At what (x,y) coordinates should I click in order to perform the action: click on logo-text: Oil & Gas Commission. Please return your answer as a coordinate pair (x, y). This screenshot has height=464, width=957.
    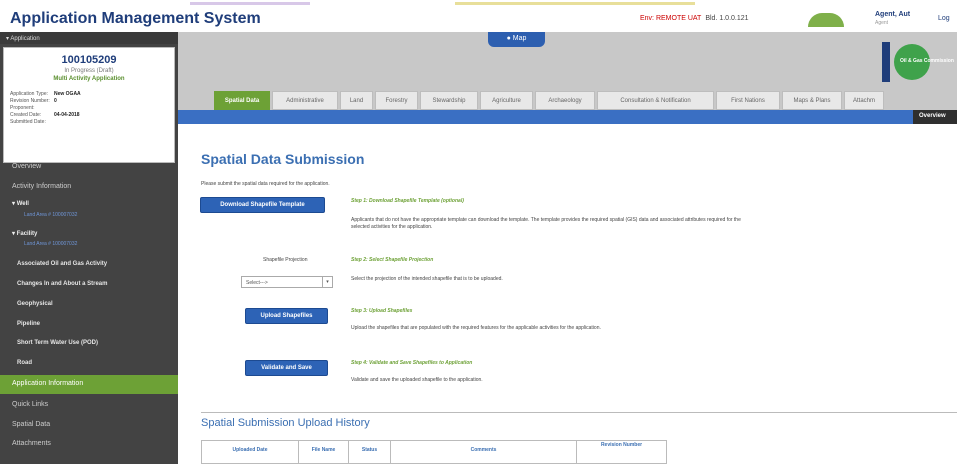
    Looking at the image, I should click on (927, 61).